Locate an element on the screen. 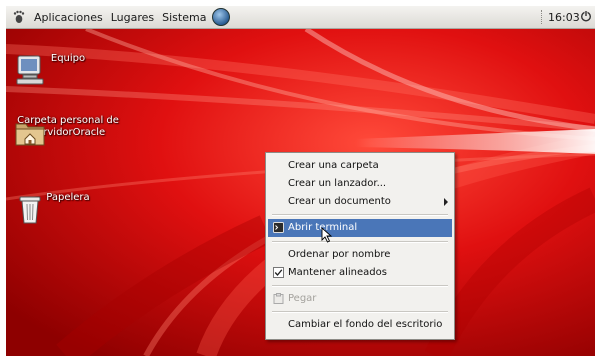  desktop-icon-equipo: Equipo is located at coordinates (68, 69).